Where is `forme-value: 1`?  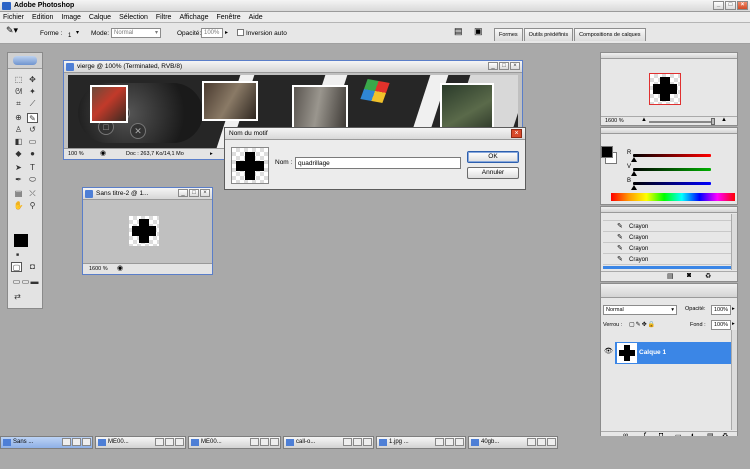 forme-value: 1 is located at coordinates (69, 36).